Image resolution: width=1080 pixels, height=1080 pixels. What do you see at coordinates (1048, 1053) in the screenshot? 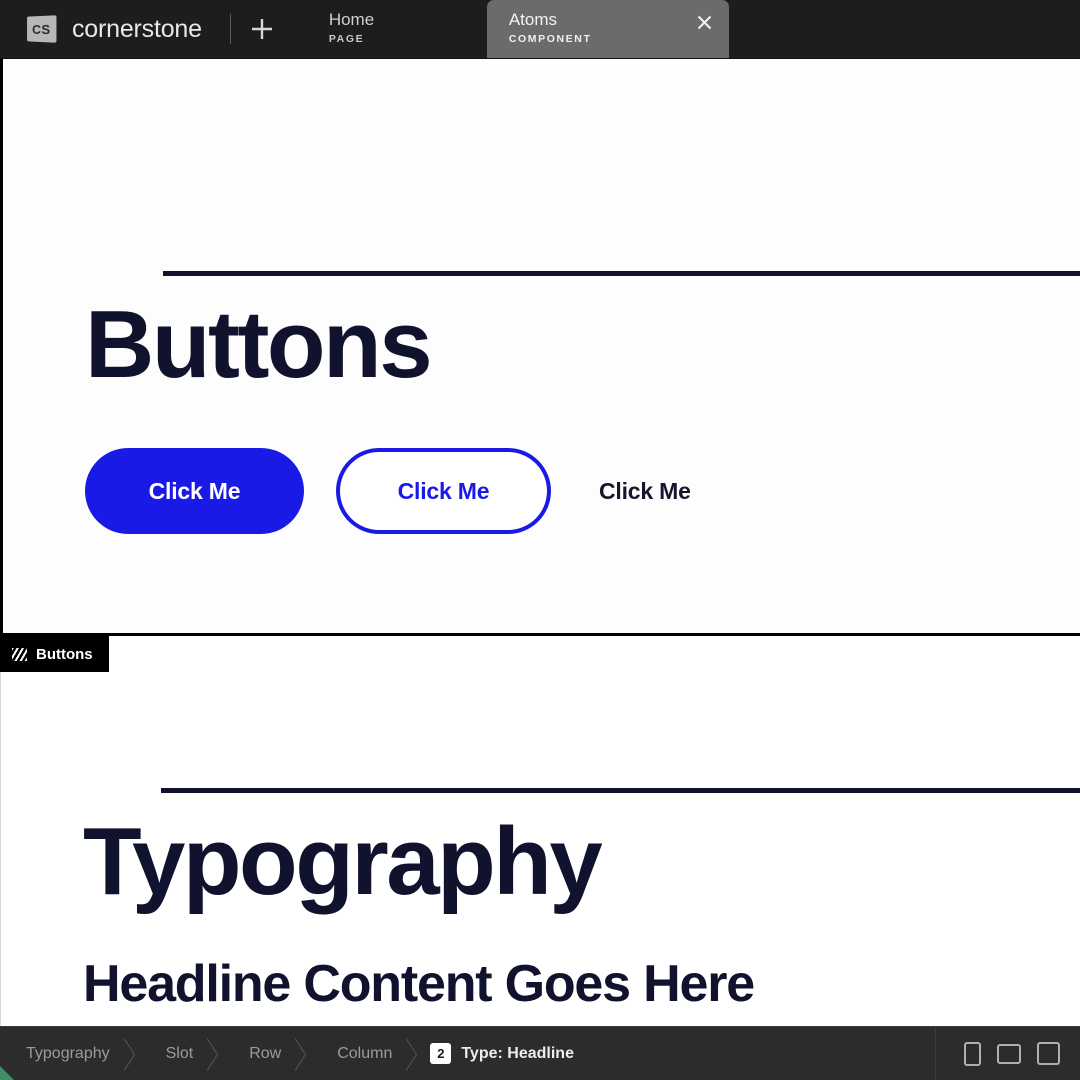
I see `desktop-preview-icon` at bounding box center [1048, 1053].